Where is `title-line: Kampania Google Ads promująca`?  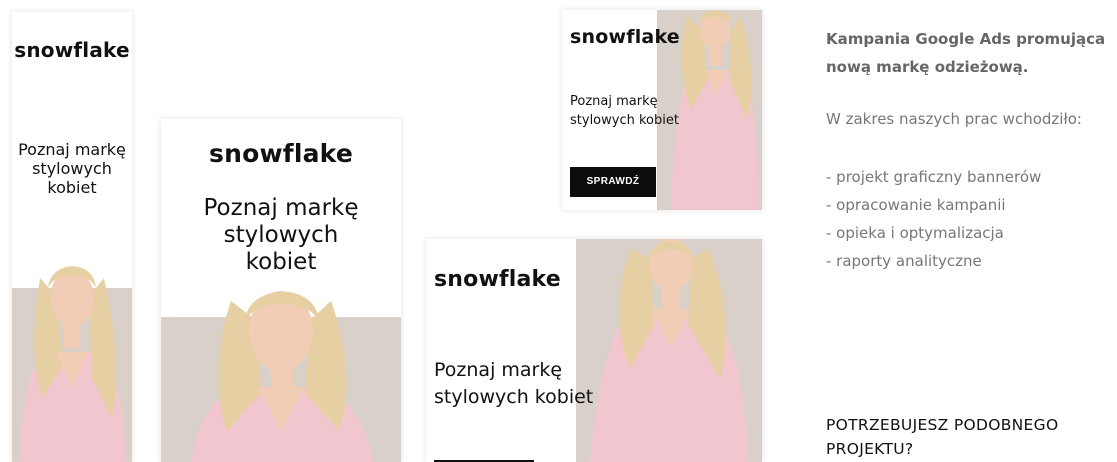 title-line: Kampania Google Ads promująca is located at coordinates (966, 39).